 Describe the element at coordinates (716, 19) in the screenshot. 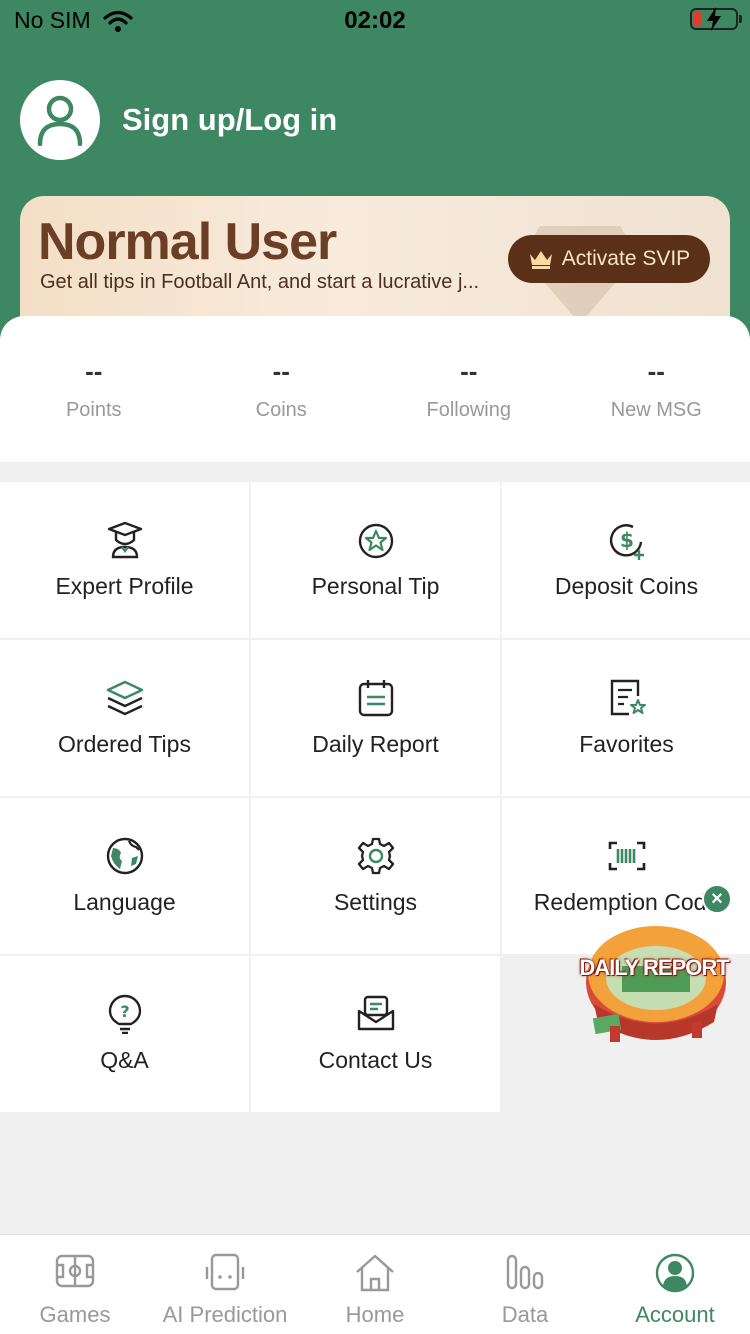

I see `battery-icon` at that location.